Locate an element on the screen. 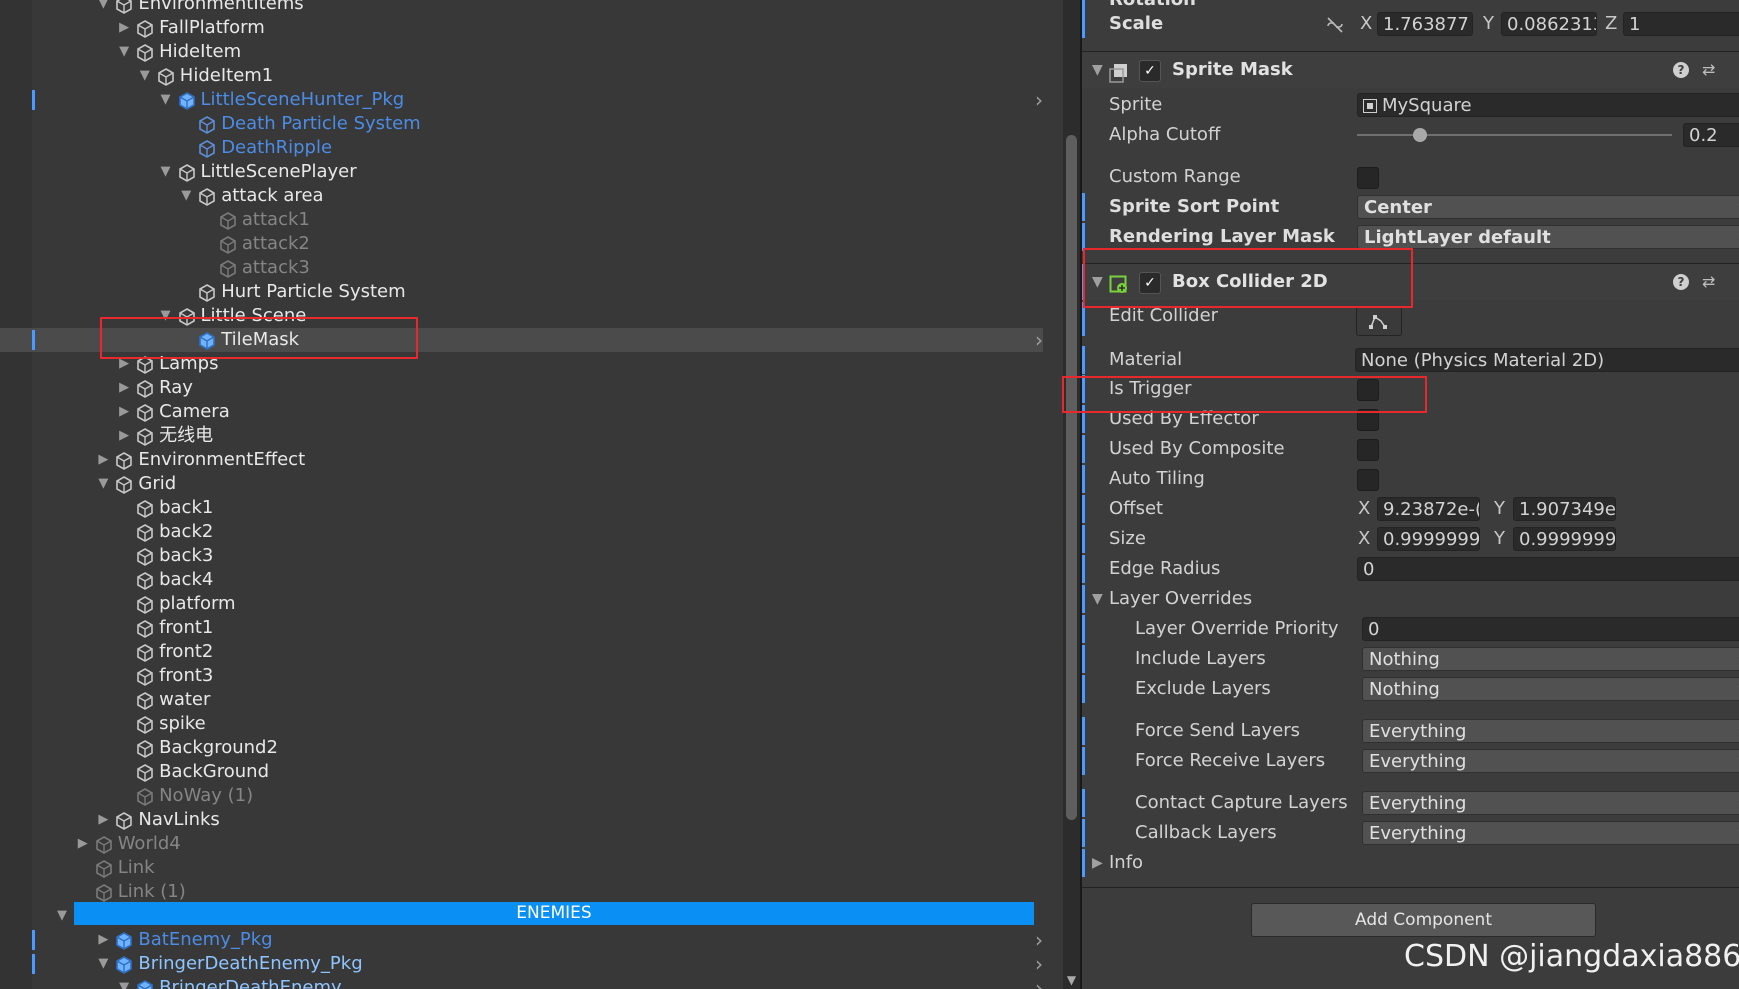  sprite-sort-point-dropdown: Center▼ is located at coordinates (1548, 207).